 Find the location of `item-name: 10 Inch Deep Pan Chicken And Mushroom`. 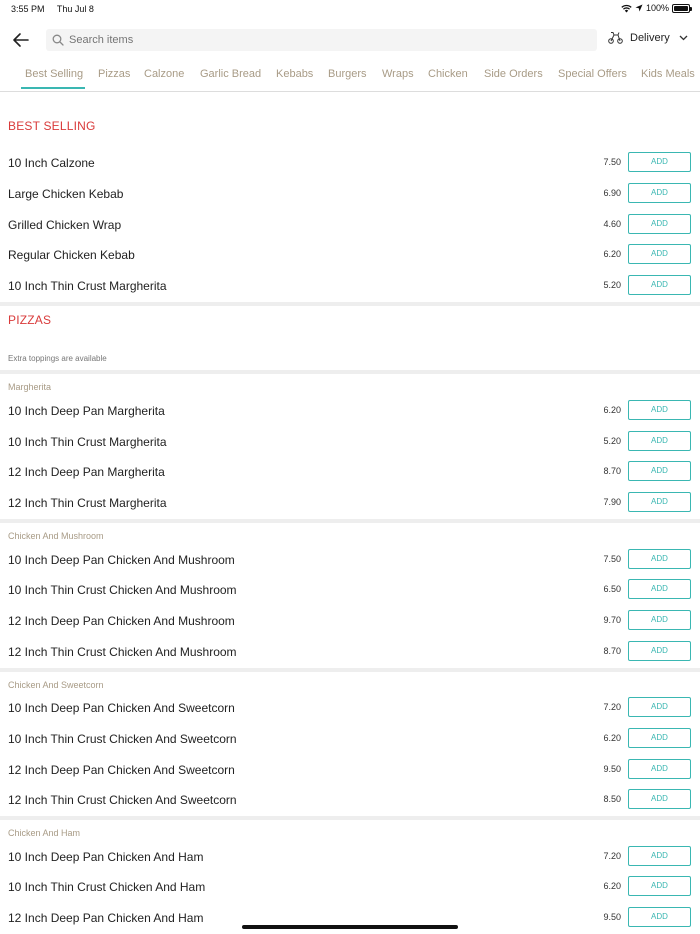

item-name: 10 Inch Deep Pan Chicken And Mushroom is located at coordinates (121, 560).